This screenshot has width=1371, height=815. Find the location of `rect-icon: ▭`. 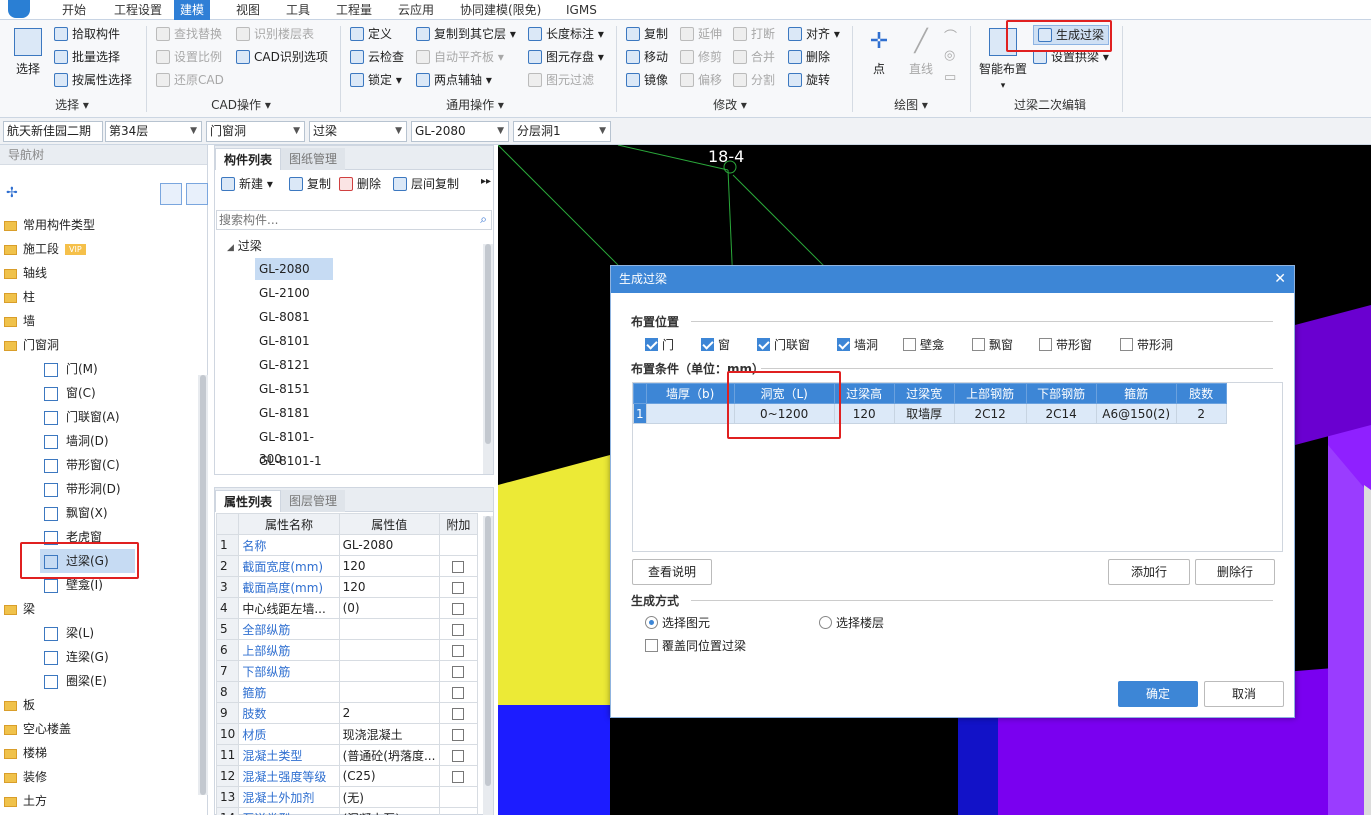

rect-icon: ▭ is located at coordinates (952, 78).